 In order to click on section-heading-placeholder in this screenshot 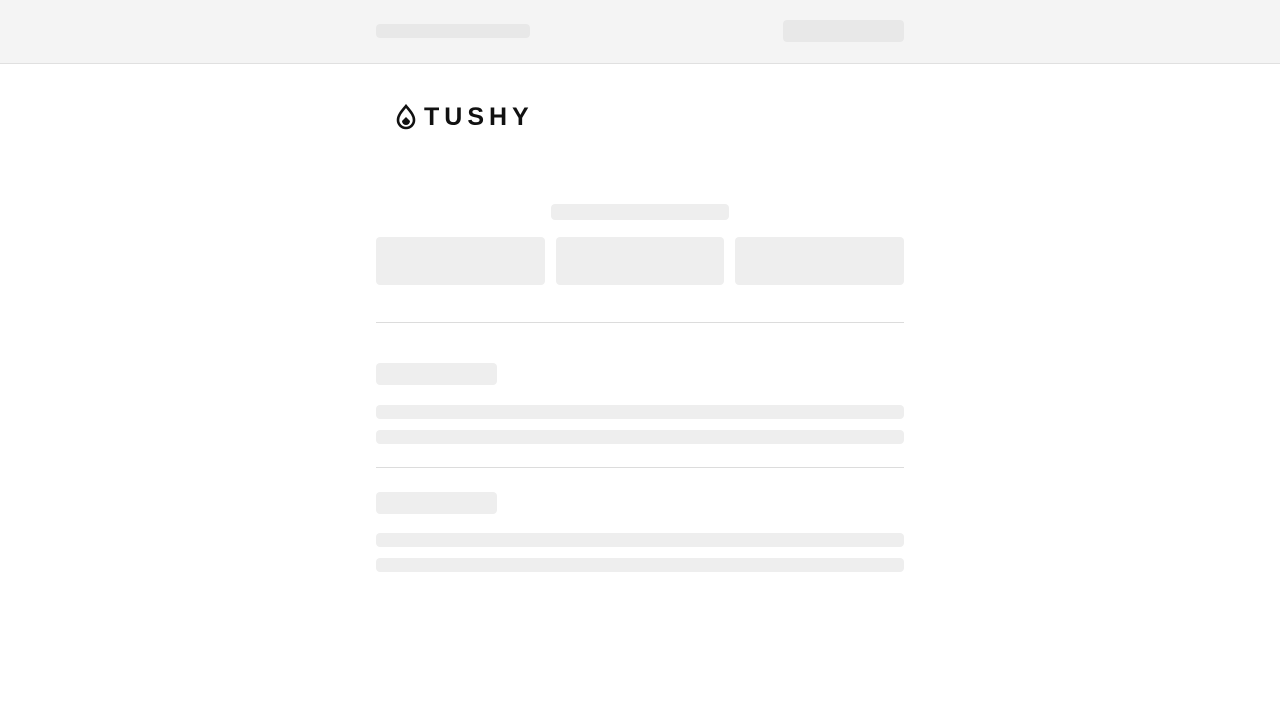, I will do `click(640, 212)`.